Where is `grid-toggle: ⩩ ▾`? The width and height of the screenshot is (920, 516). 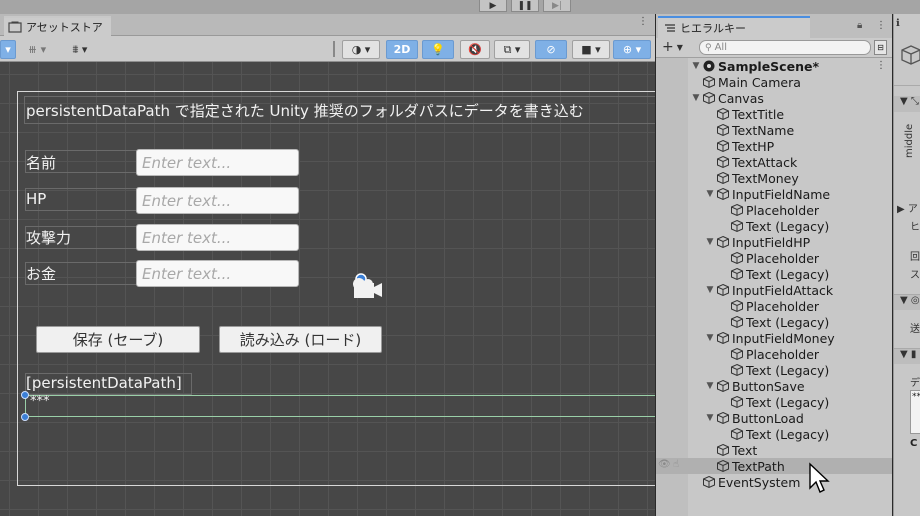 grid-toggle: ⩩ ▾ is located at coordinates (80, 49).